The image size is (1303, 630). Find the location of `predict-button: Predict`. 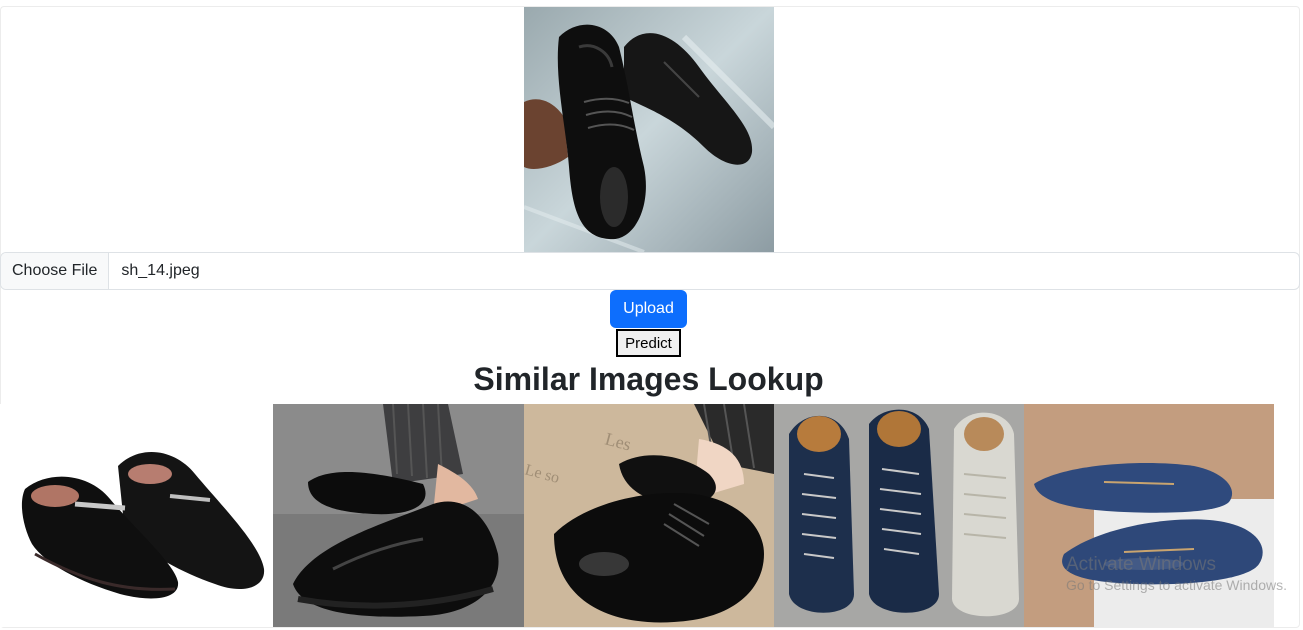

predict-button: Predict is located at coordinates (648, 343).